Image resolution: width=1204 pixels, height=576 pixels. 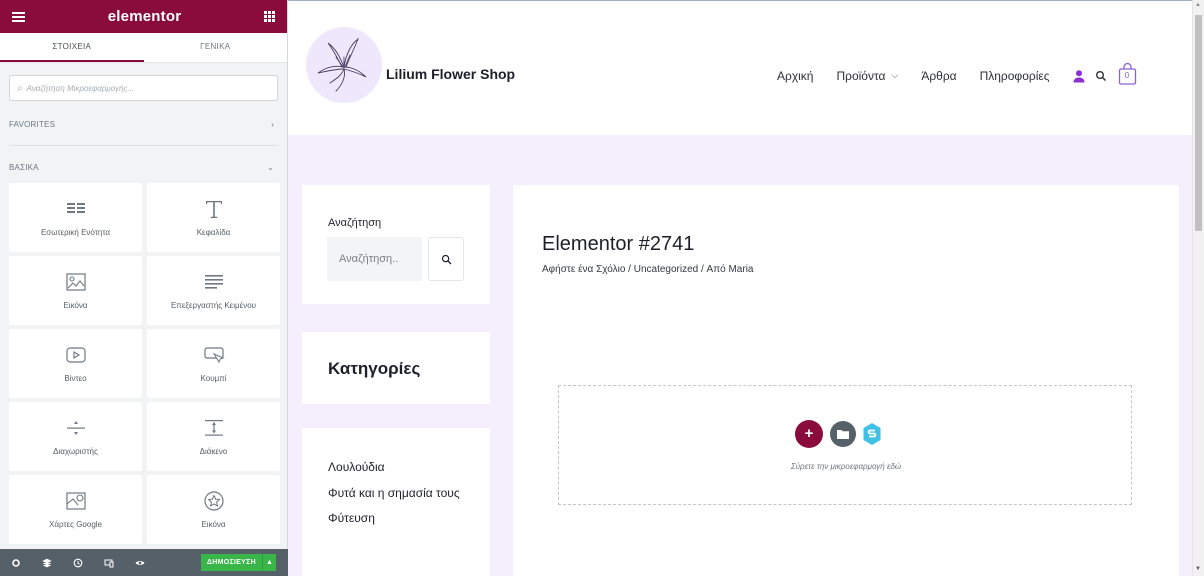 I want to click on nav-item-products: Προϊόντα ⌵, so click(x=867, y=76).